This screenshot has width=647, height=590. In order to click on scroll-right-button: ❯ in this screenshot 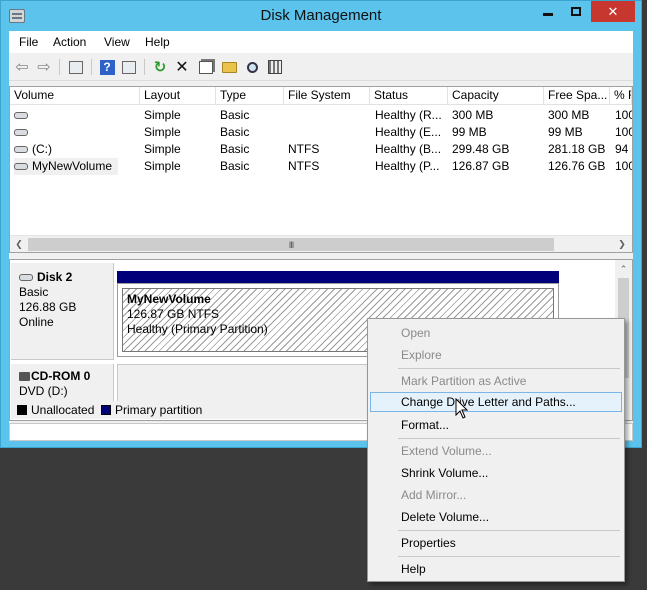, I will do `click(622, 244)`.